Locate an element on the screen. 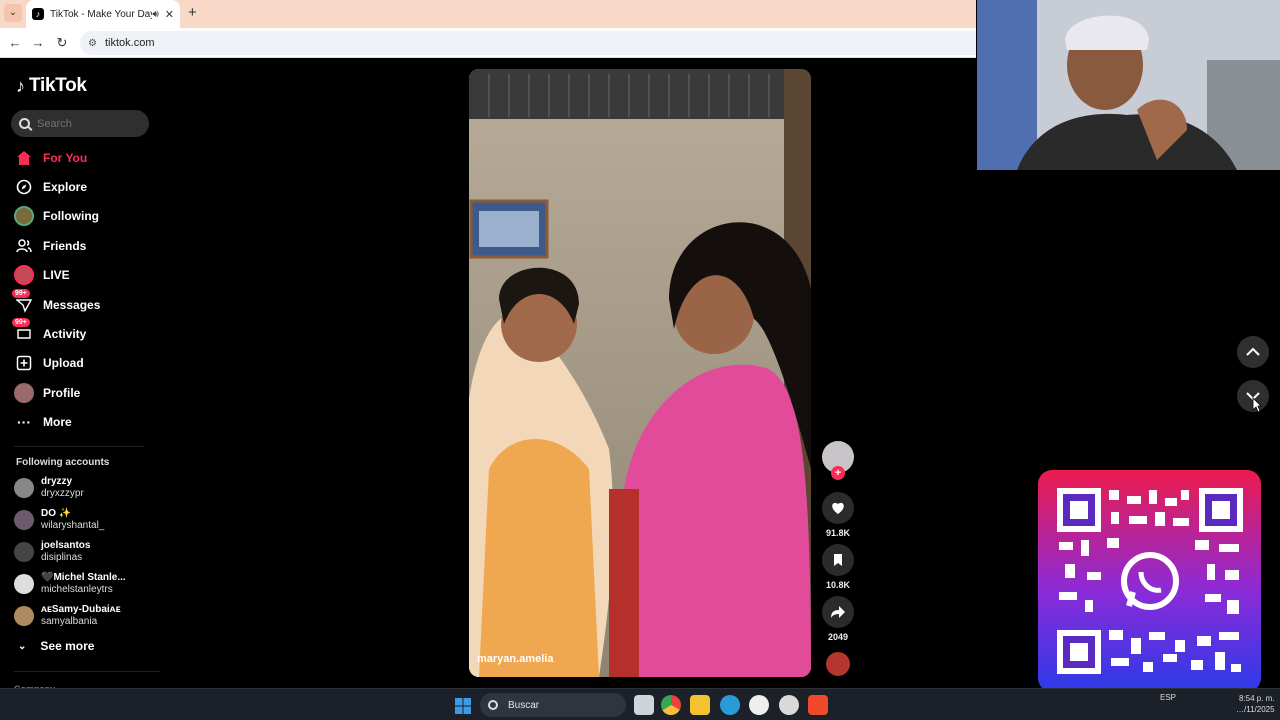  back-arrow-icon: ← is located at coordinates (15, 43).